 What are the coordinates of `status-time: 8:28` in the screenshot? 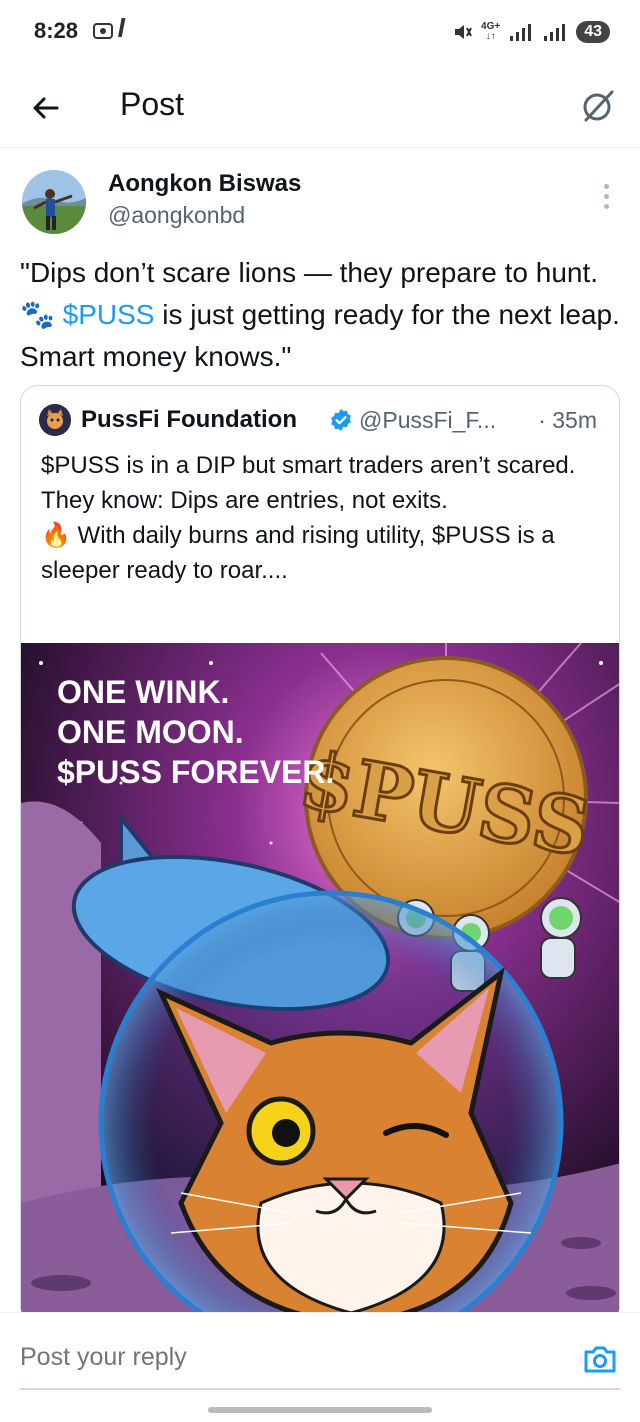 It's located at (56, 30).